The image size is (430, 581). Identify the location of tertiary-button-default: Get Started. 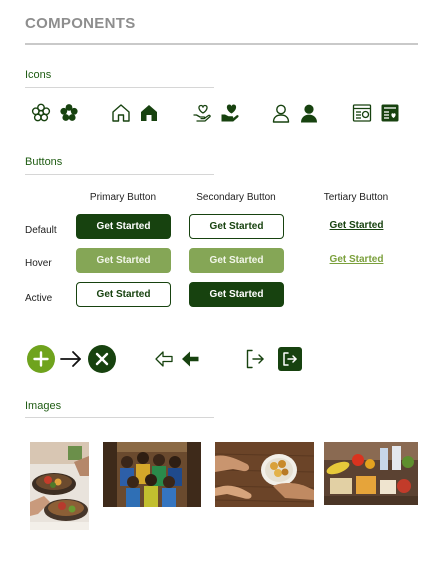
(356, 225).